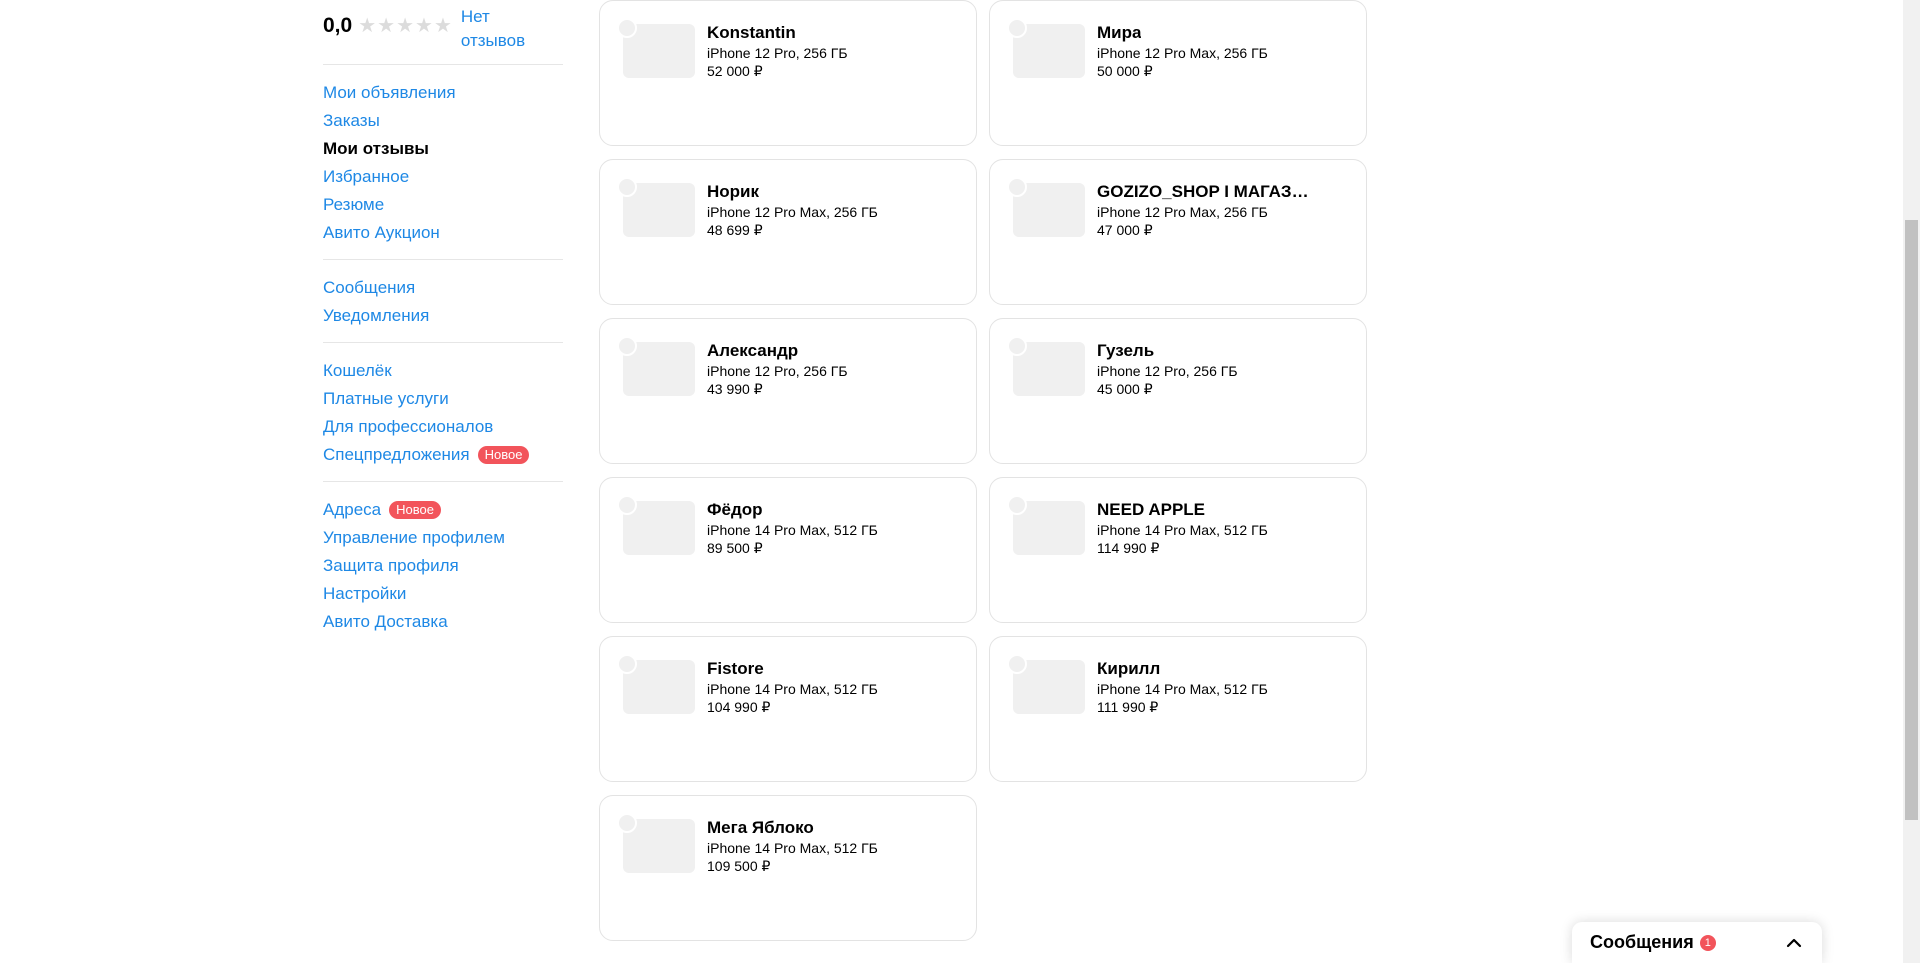  I want to click on sidebar-nav-item: Адреса Новое, so click(443, 510).